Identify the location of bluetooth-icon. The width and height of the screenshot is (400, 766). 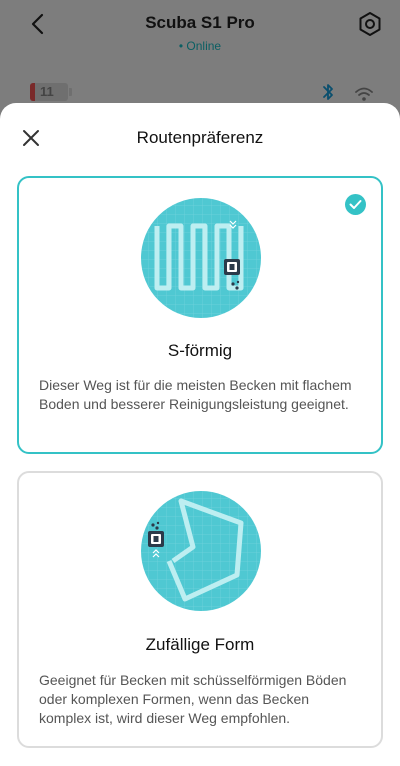
(328, 92).